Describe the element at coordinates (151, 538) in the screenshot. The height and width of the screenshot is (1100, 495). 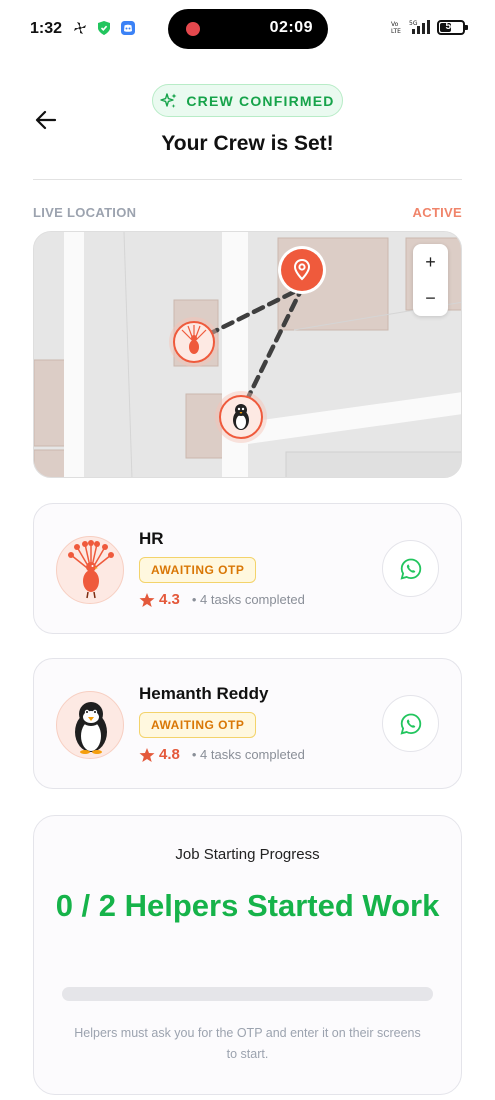
I see `helper-name: HR` at that location.